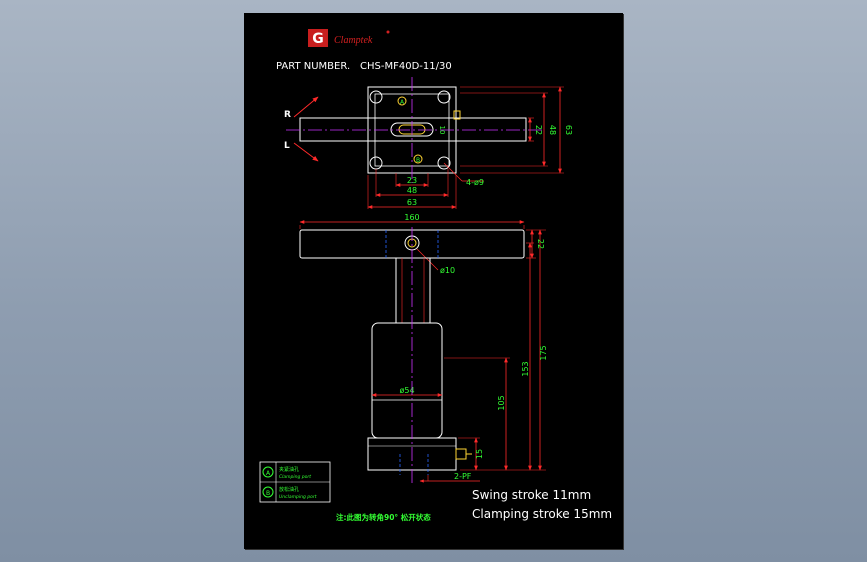 The image size is (867, 562). I want to click on front-view: 160 ø10 ø54 22 175 153 105 15 2-PF, so click(423, 348).